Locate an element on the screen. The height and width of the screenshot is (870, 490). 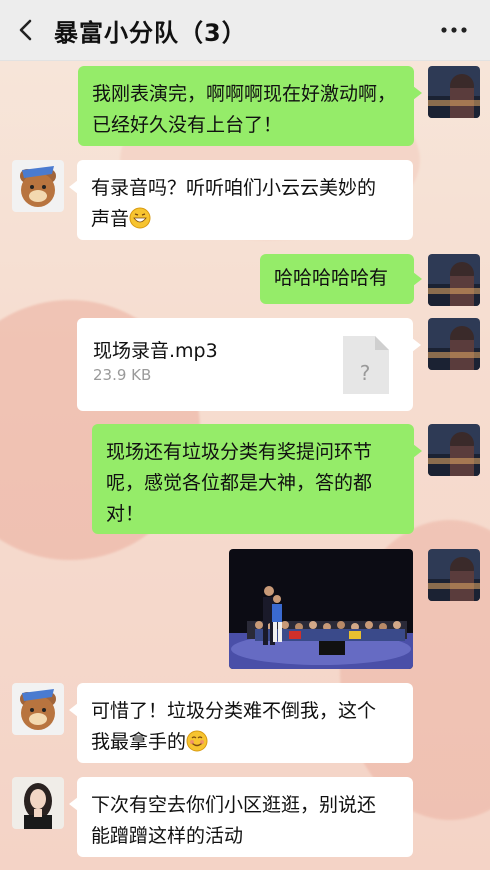
chat-header: 暴富小分队（3） is located at coordinates (245, 30).